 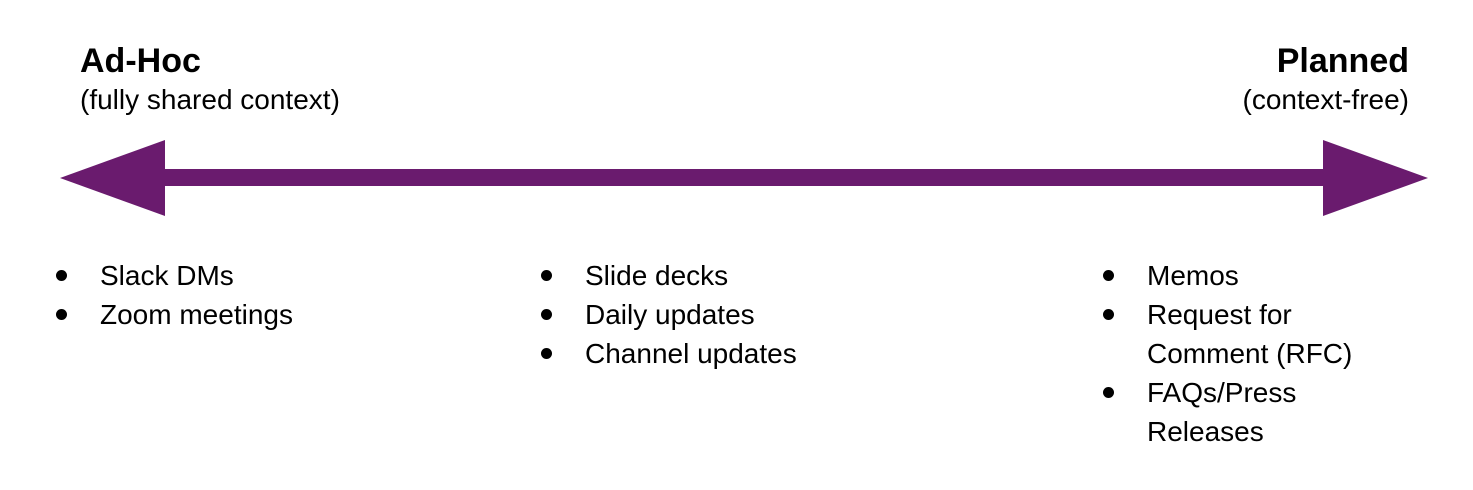 I want to click on arrow-shaft, so click(x=745, y=177).